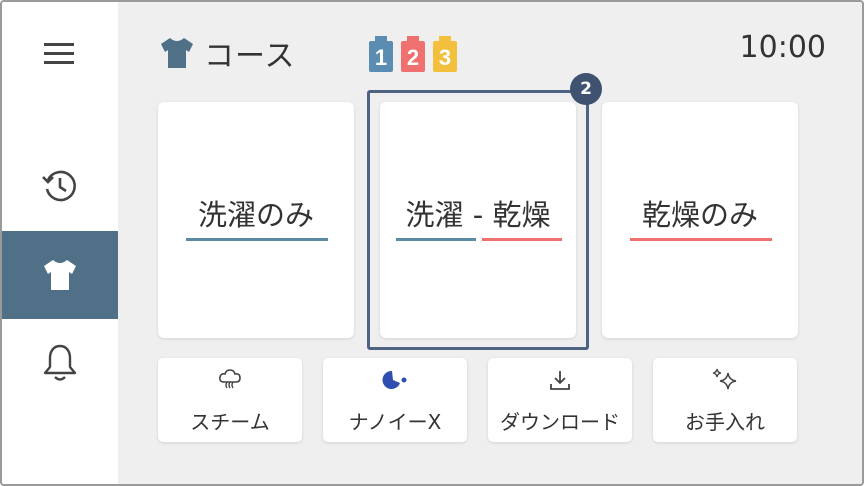 The width and height of the screenshot is (864, 486). Describe the element at coordinates (395, 400) in the screenshot. I see `nanoe-x-button: ナノイーX` at that location.